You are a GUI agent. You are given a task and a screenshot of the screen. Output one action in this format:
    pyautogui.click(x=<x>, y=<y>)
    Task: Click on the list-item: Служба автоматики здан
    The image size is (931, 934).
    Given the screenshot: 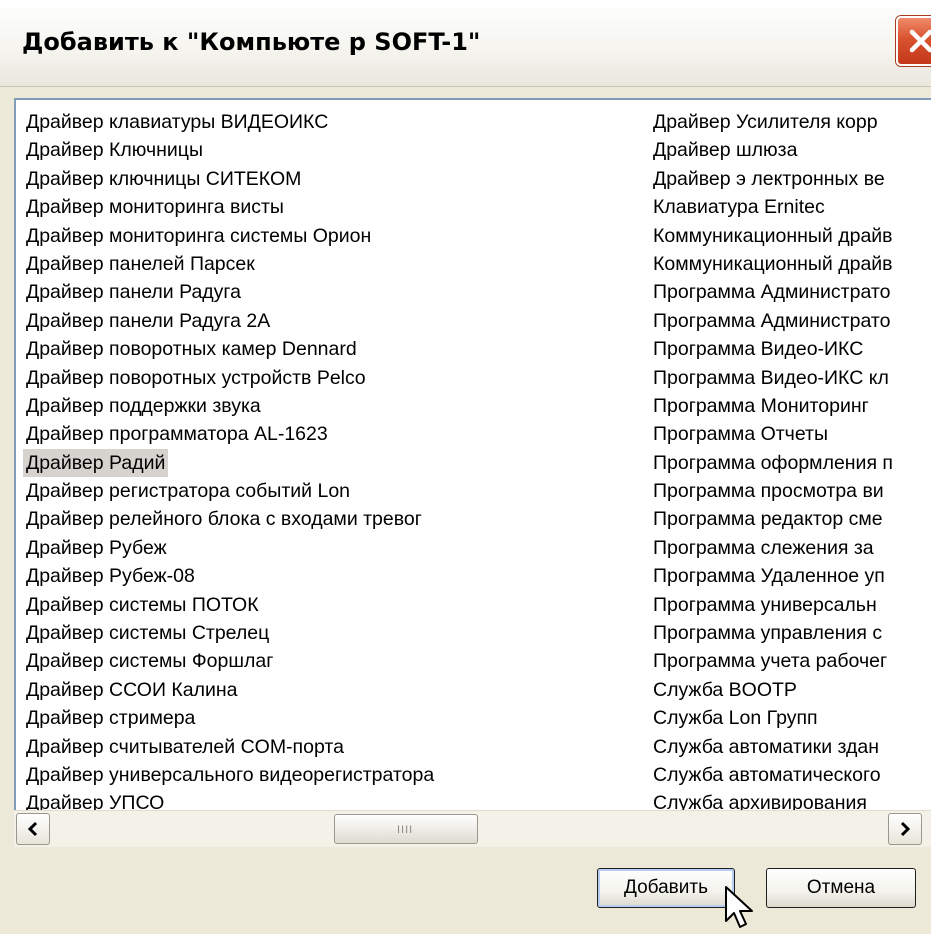 What is the action you would take?
    pyautogui.click(x=792, y=747)
    